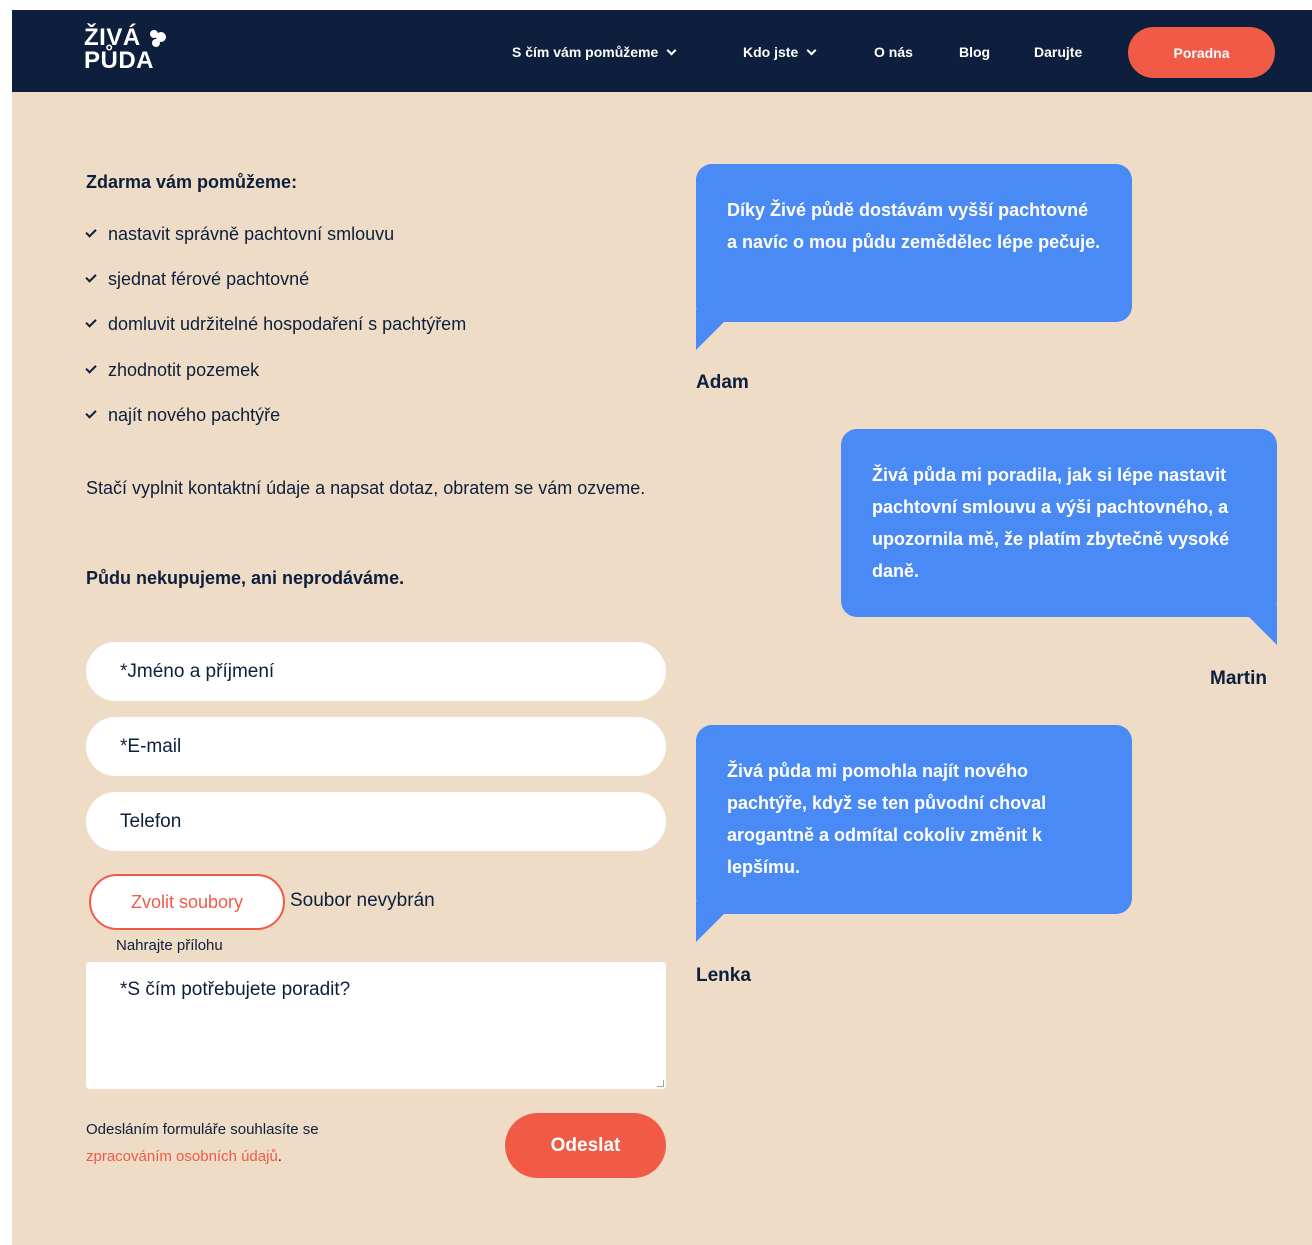 The image size is (1312, 1245). I want to click on notice-text: Půdu nekupujeme, ani neprodáváme., so click(245, 578).